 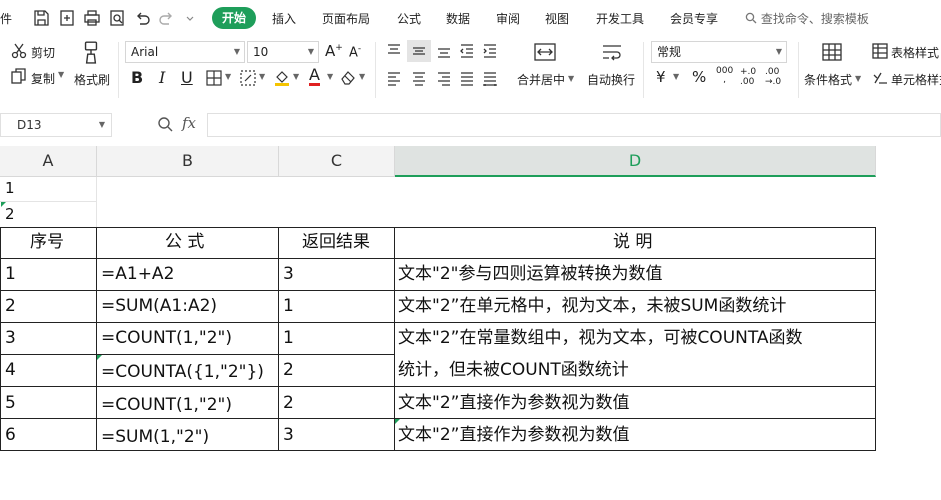 I want to click on cell-style-button: 单元格样式, so click(x=916, y=79).